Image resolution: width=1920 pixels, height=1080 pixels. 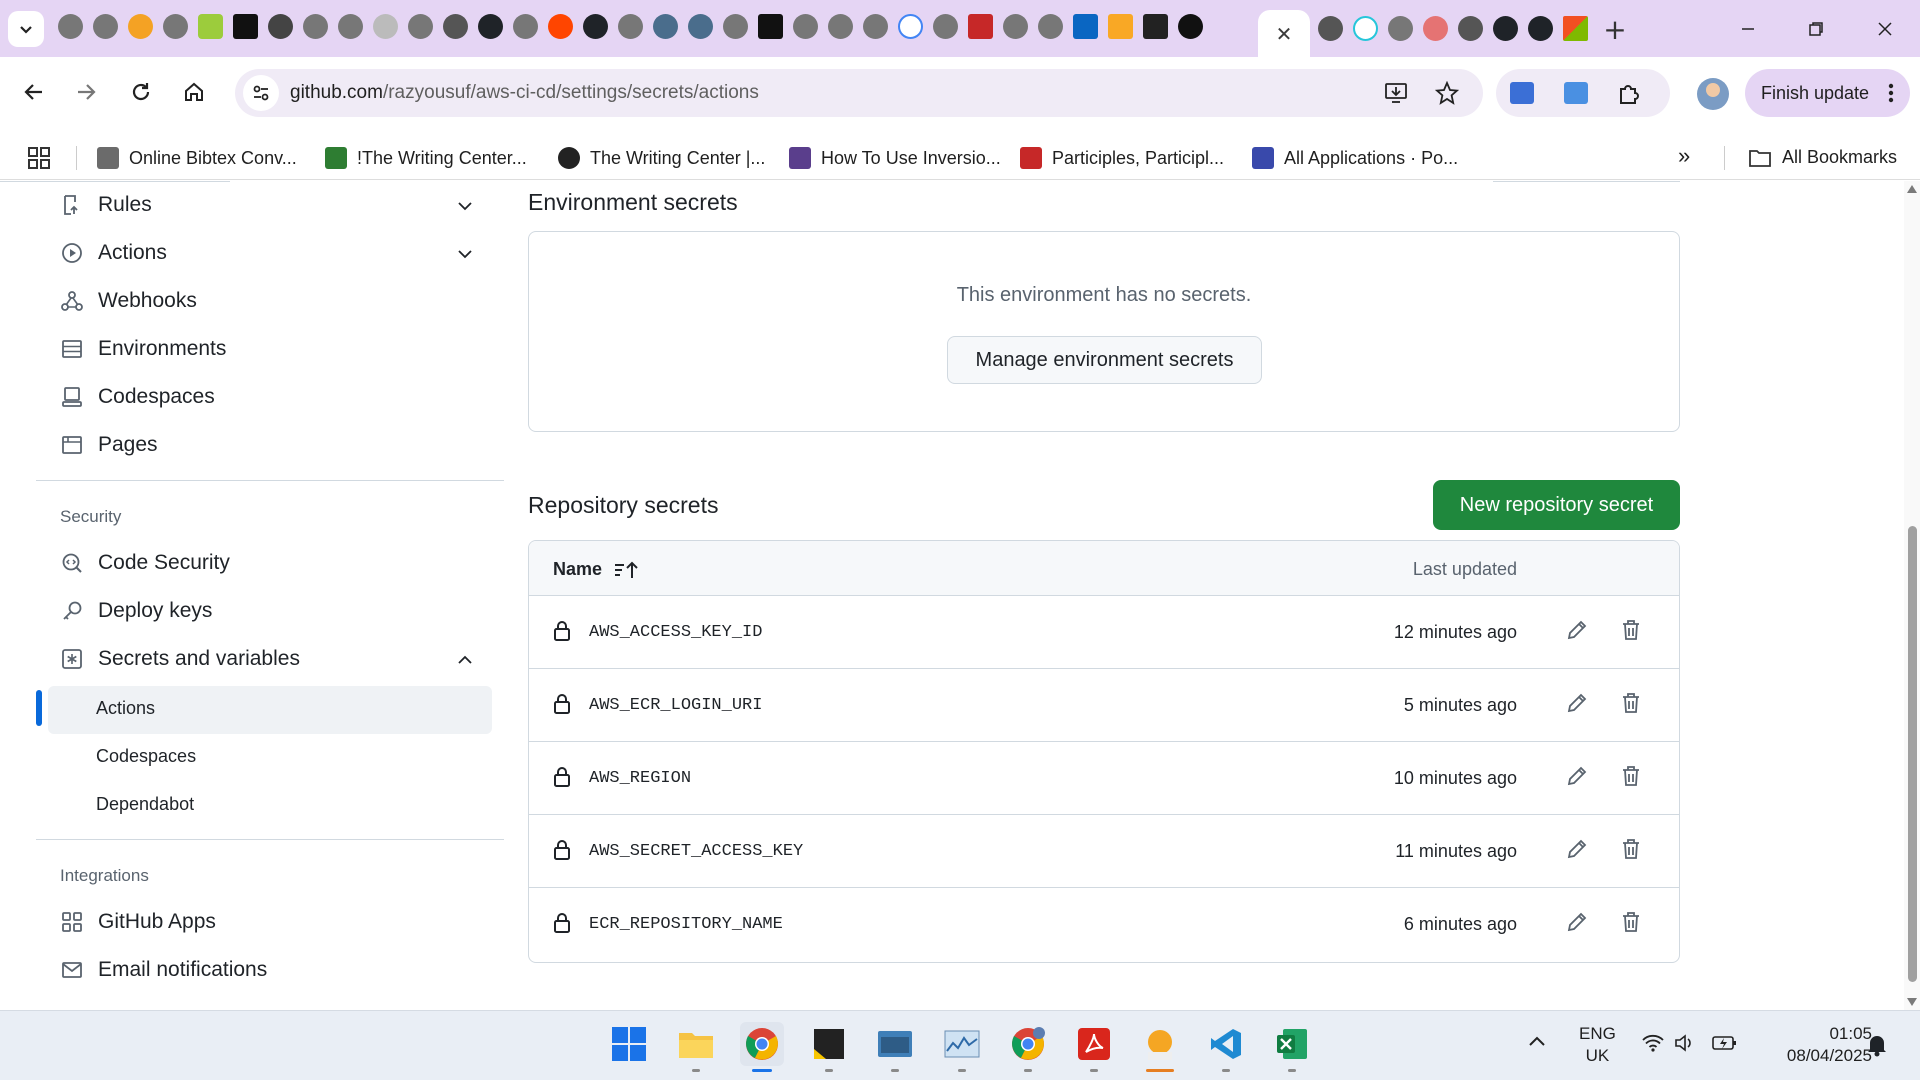 I want to click on sidebar-item-environments: Environments, so click(x=143, y=349).